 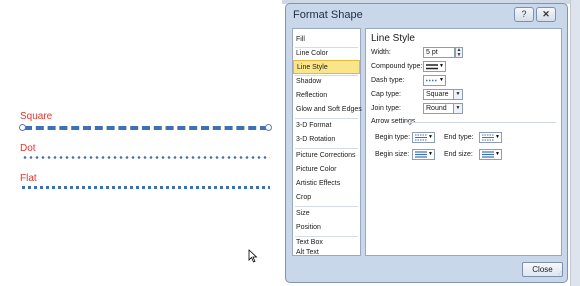 What do you see at coordinates (437, 94) in the screenshot?
I see `cap-type-value: Square` at bounding box center [437, 94].